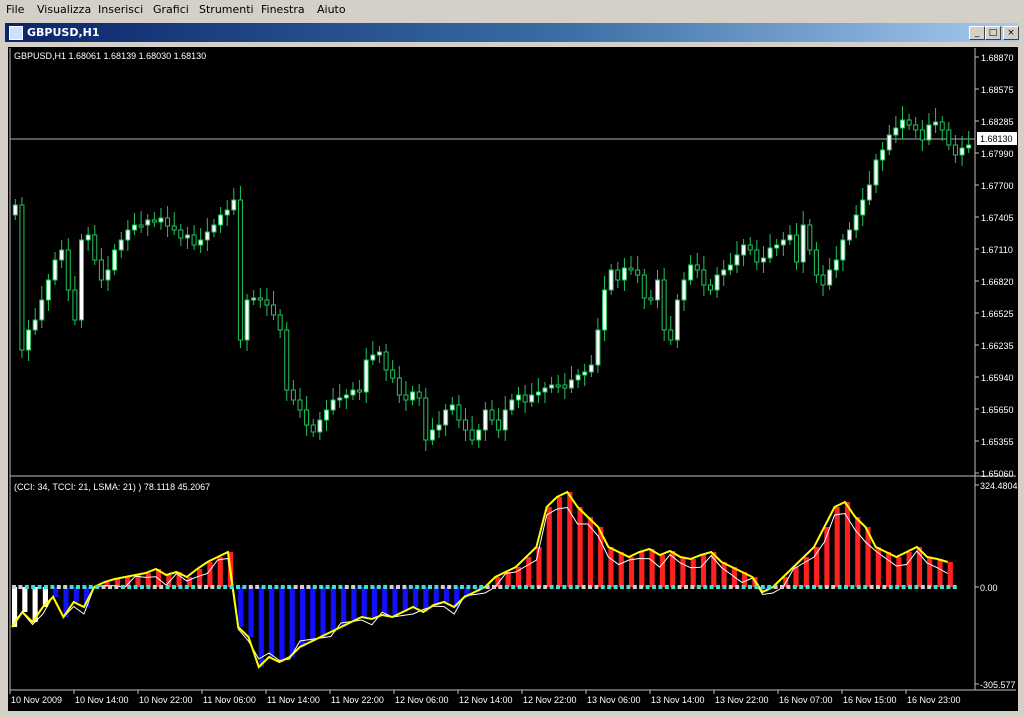 The width and height of the screenshot is (1024, 717). I want to click on indicator-axis-top: 324.4804, so click(999, 486).